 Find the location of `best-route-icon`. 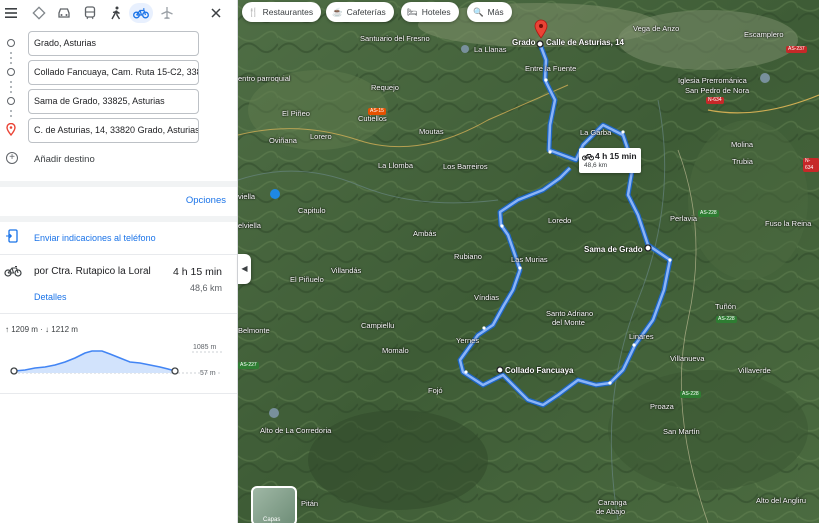

best-route-icon is located at coordinates (39, 13).